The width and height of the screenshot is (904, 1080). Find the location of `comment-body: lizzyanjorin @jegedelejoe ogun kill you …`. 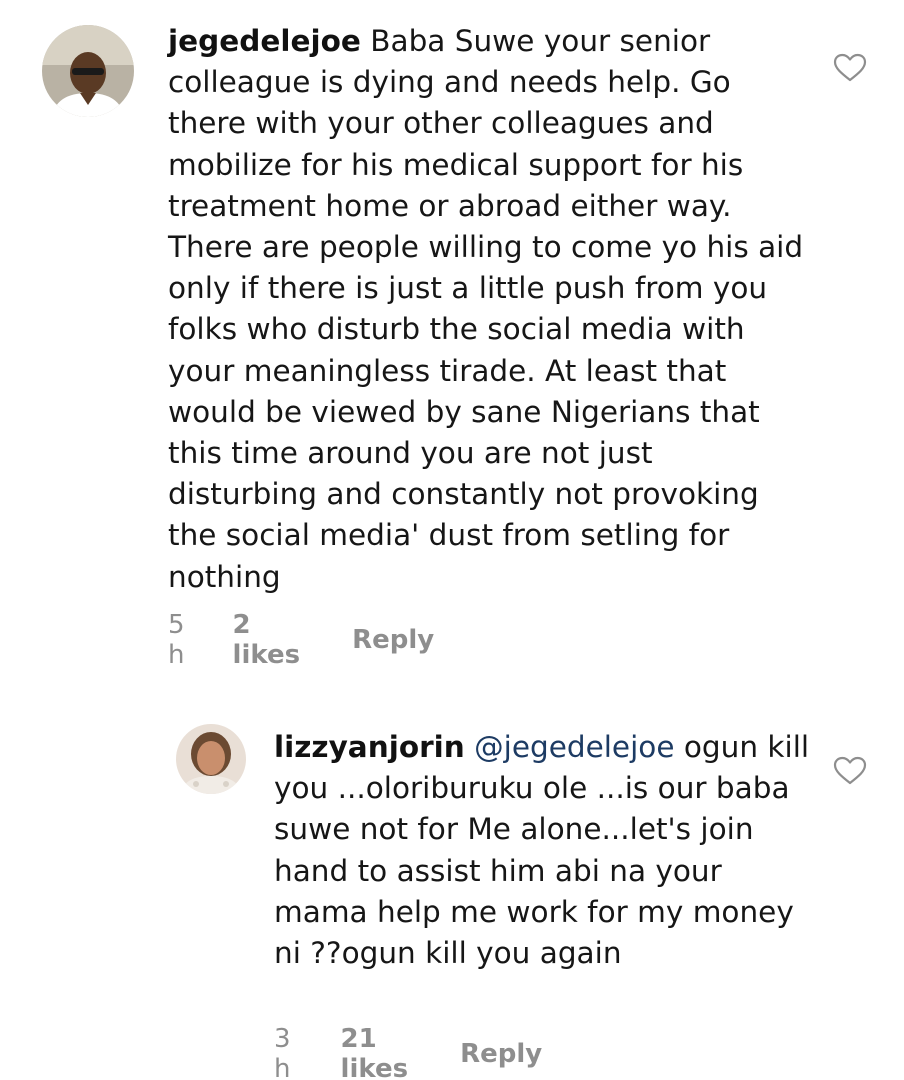

comment-body: lizzyanjorin @jegedelejoe ogun kill you … is located at coordinates (544, 850).